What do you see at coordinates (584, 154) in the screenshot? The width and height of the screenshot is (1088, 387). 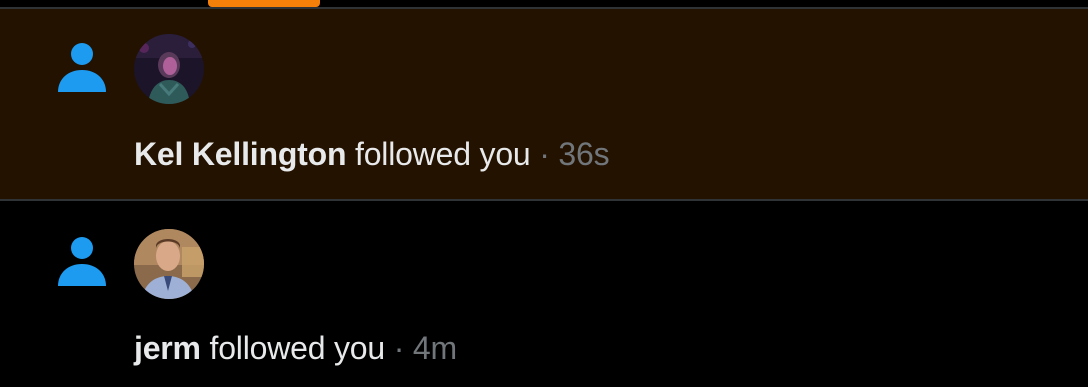 I see `timestamp: 36s` at bounding box center [584, 154].